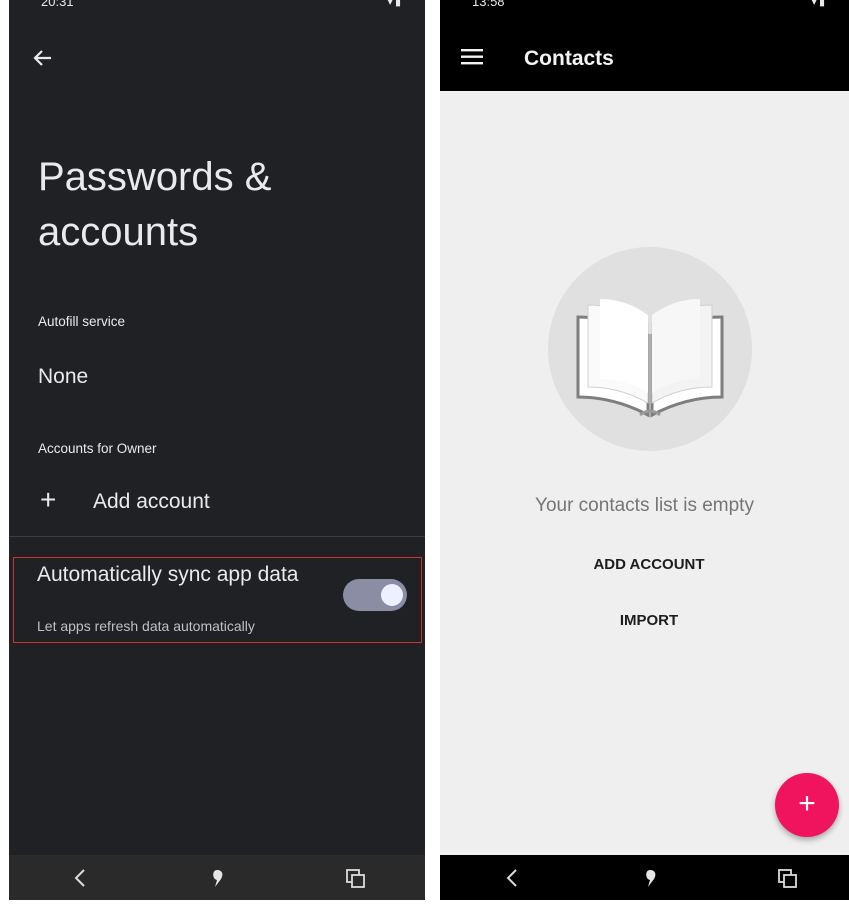 The image size is (849, 908). I want to click on back-arrow-icon, so click(42, 58).